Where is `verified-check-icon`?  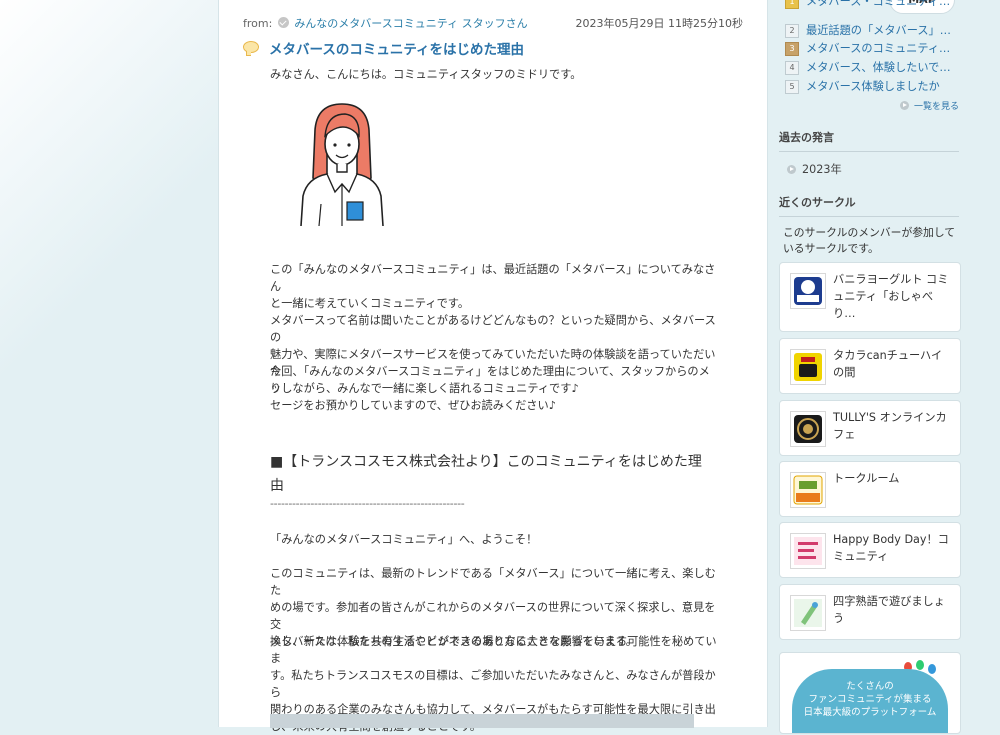
verified-check-icon is located at coordinates (283, 22).